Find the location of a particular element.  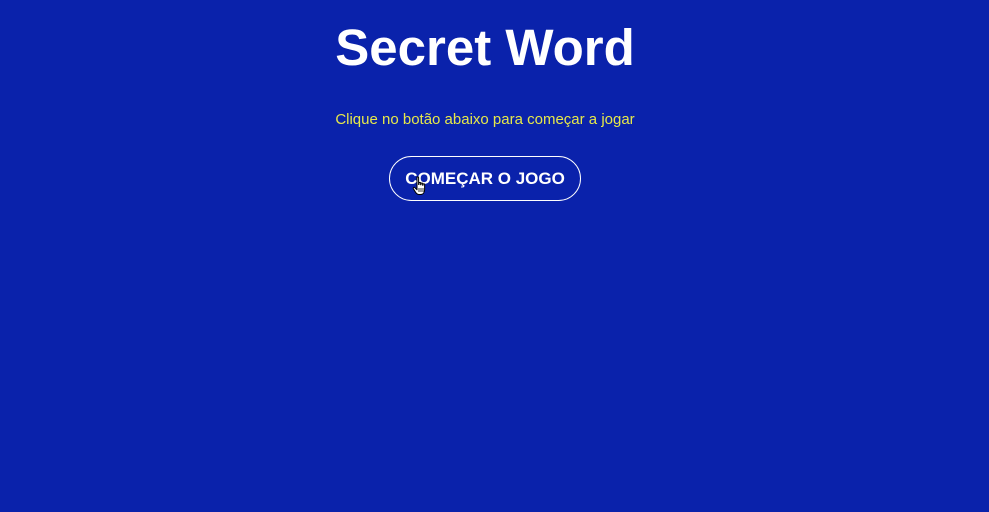

start-game-button: COMEÇAR O JOGO is located at coordinates (485, 178).